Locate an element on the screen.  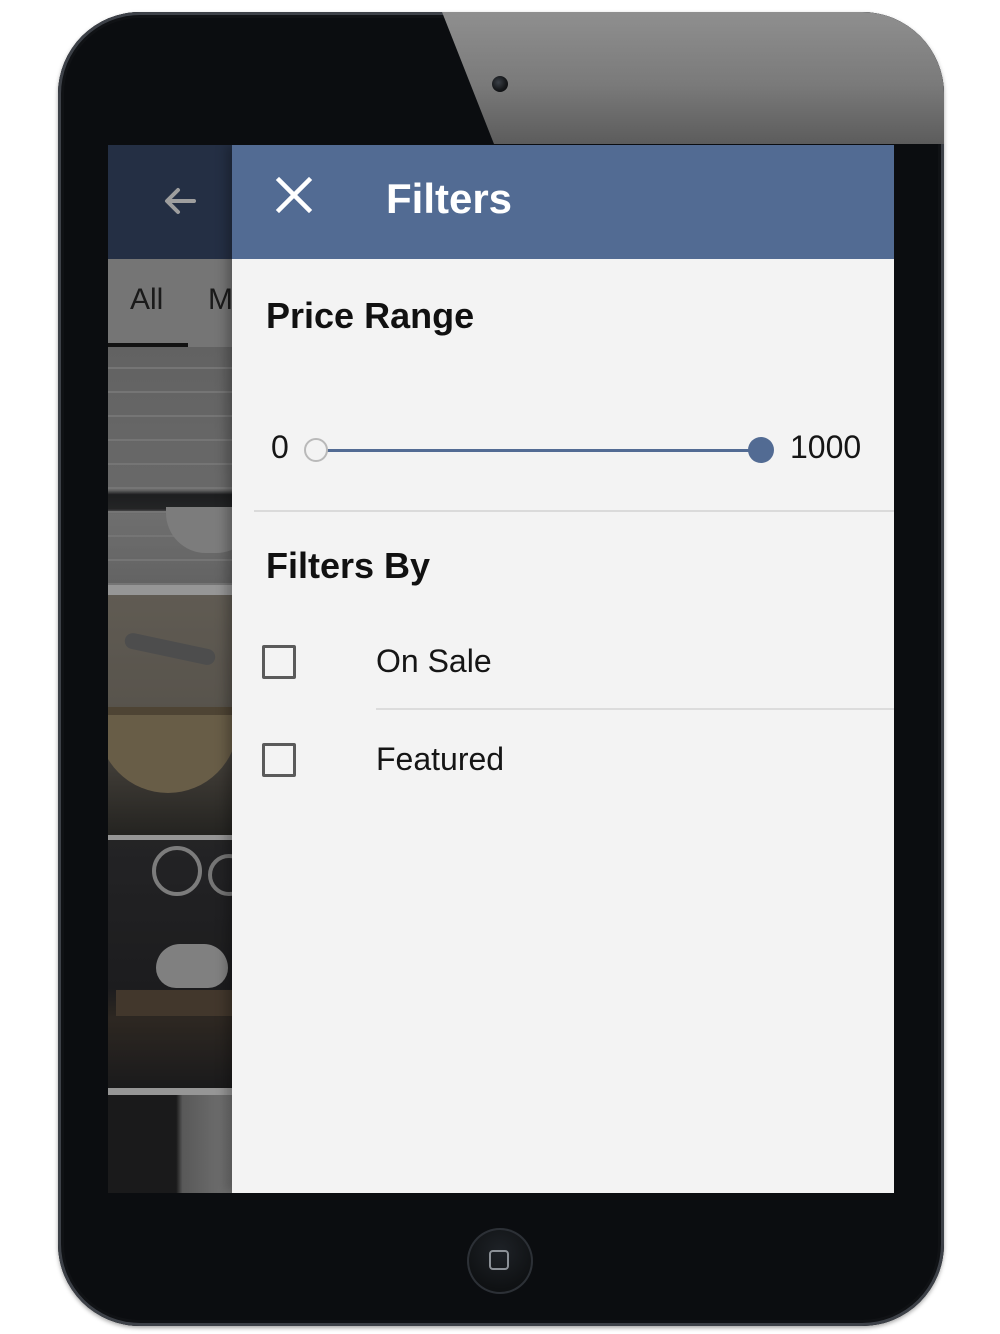
filter-option-label: On Sale is located at coordinates (434, 661).